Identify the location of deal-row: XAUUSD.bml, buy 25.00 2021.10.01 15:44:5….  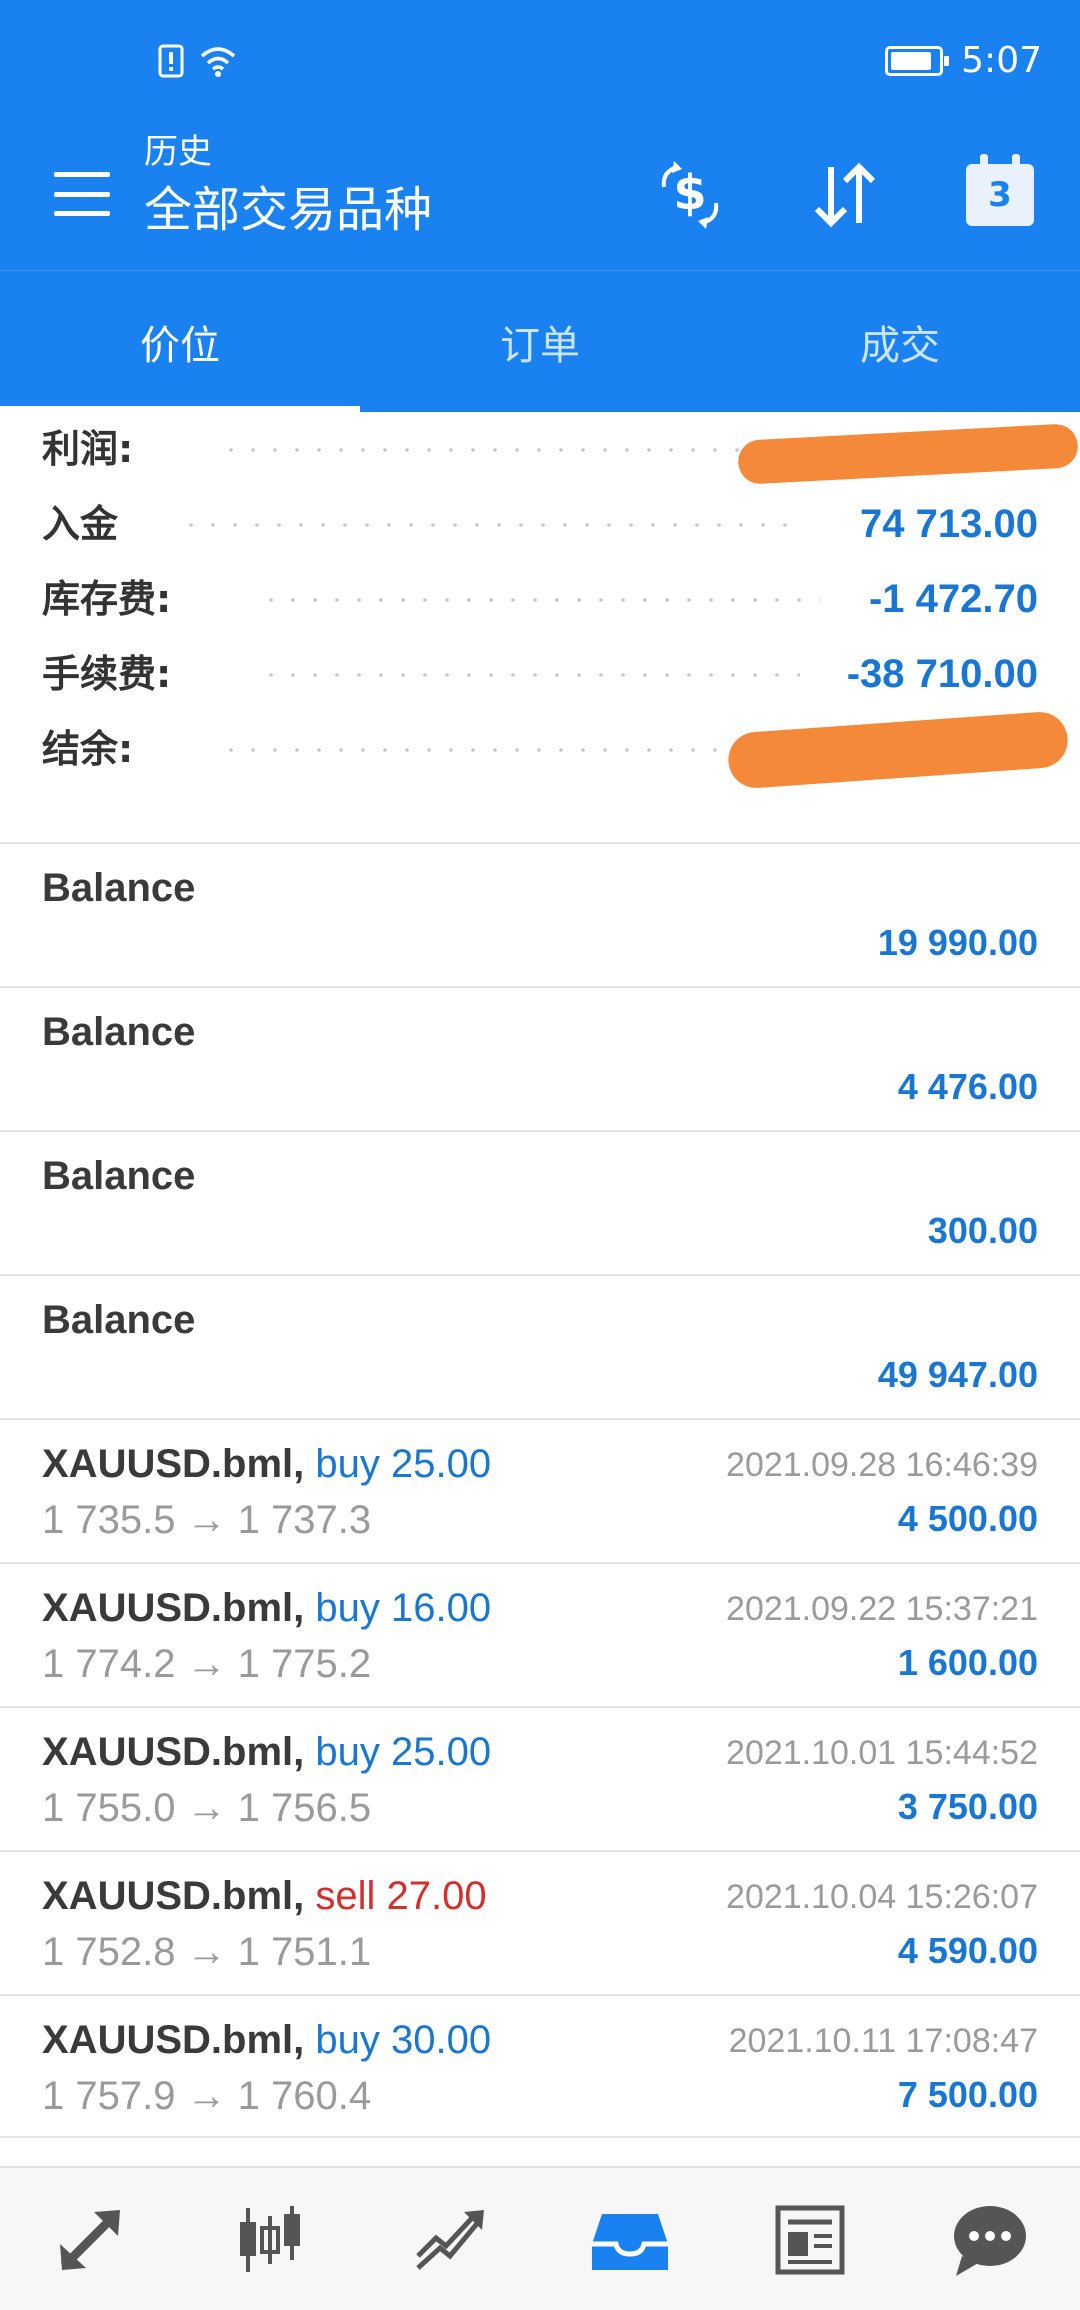
(540, 1778).